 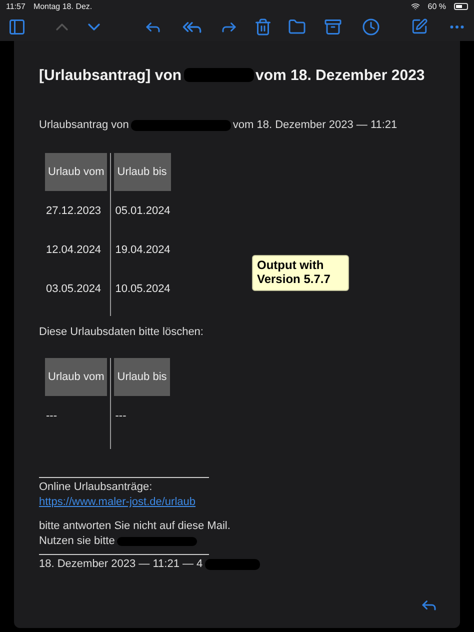 What do you see at coordinates (73, 250) in the screenshot?
I see `table-cell-text: 12.04.2024` at bounding box center [73, 250].